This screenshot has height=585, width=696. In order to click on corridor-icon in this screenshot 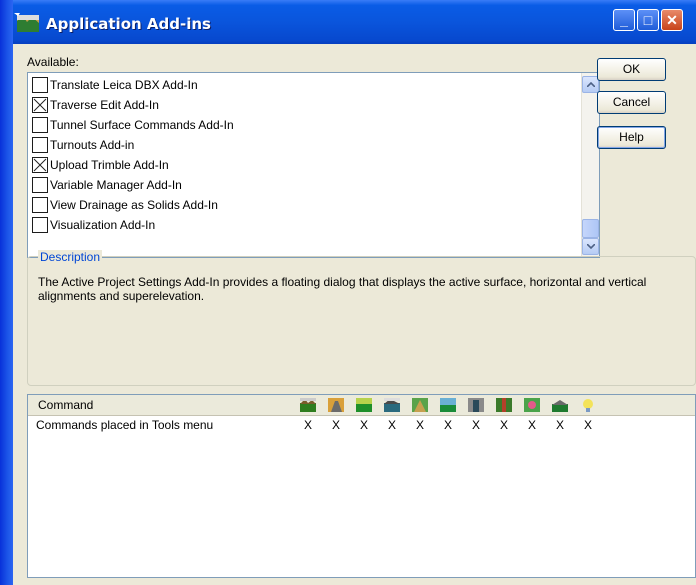, I will do `click(420, 405)`.